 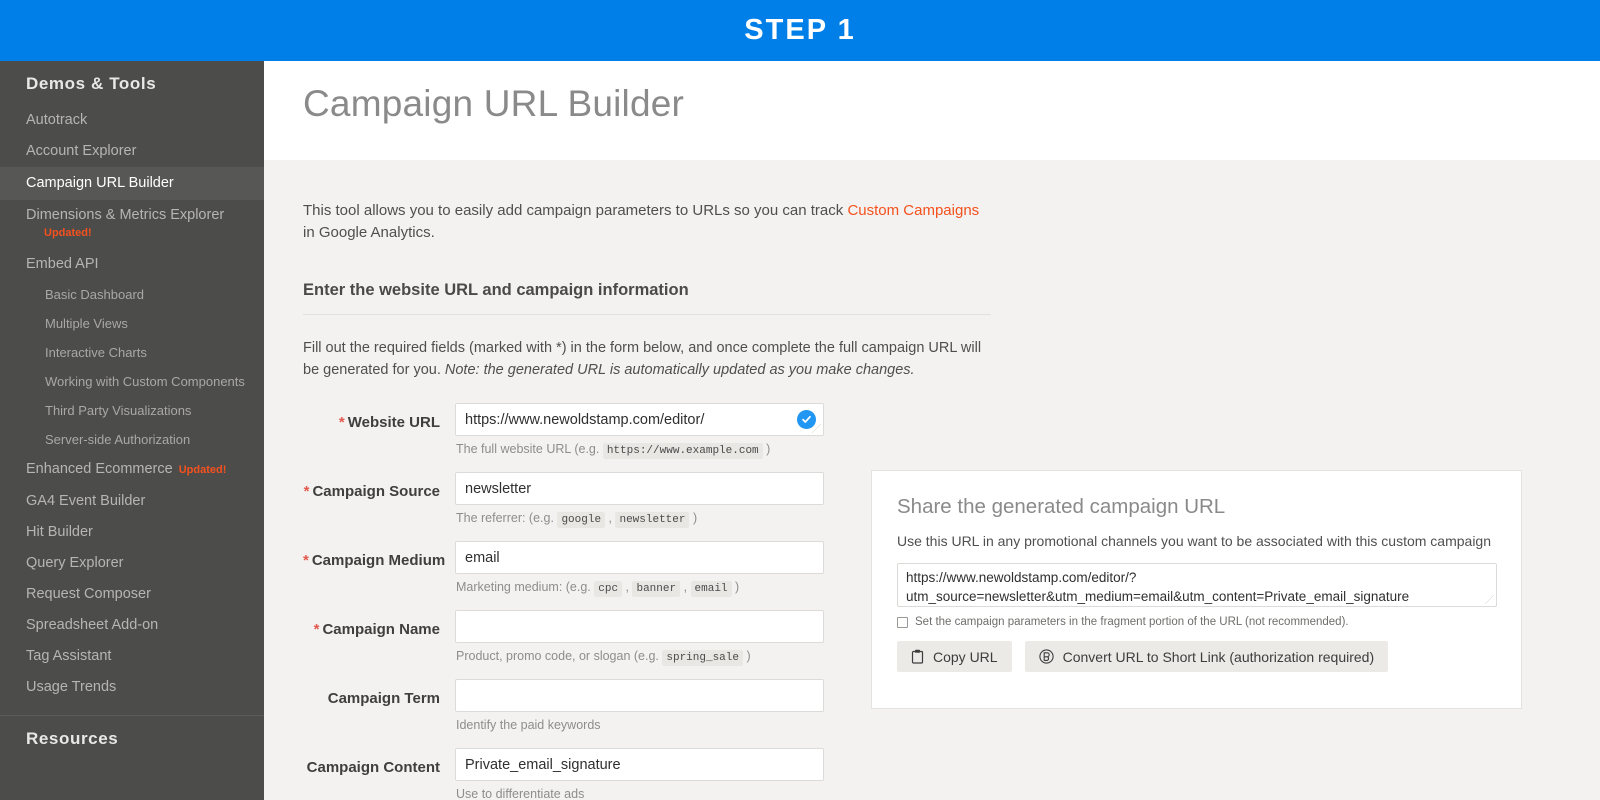 I want to click on sidebar-item-label: Basic Dashboard, so click(x=94, y=294).